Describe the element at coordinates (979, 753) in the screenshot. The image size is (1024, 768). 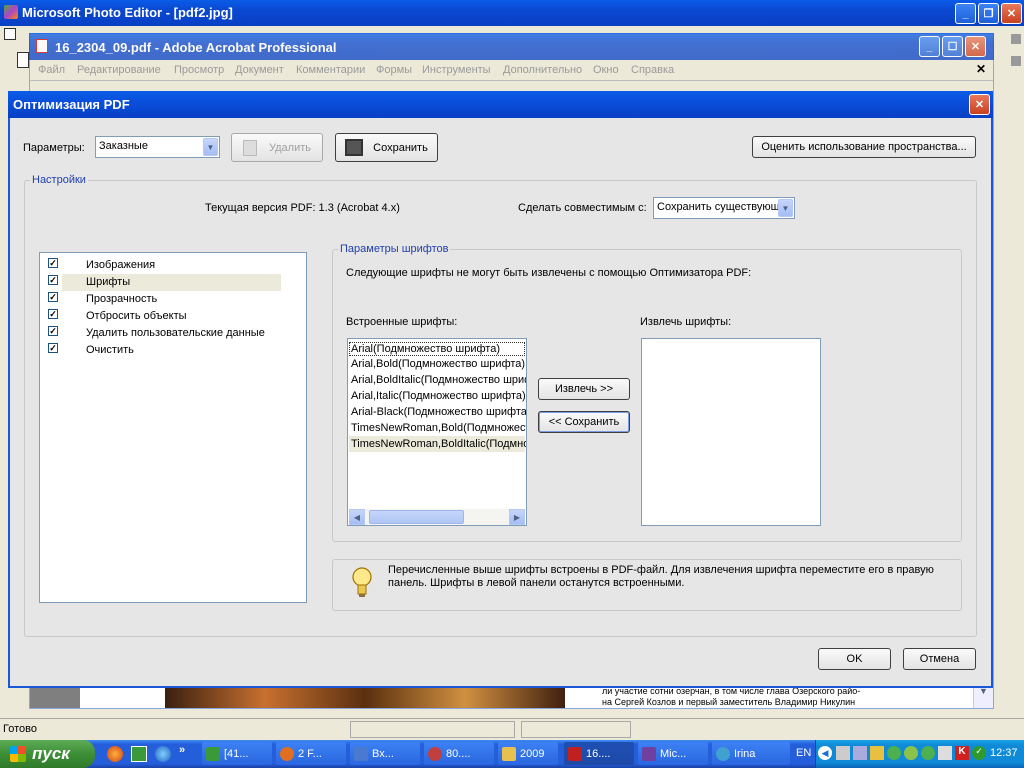
I see `check-icon: ✓` at that location.